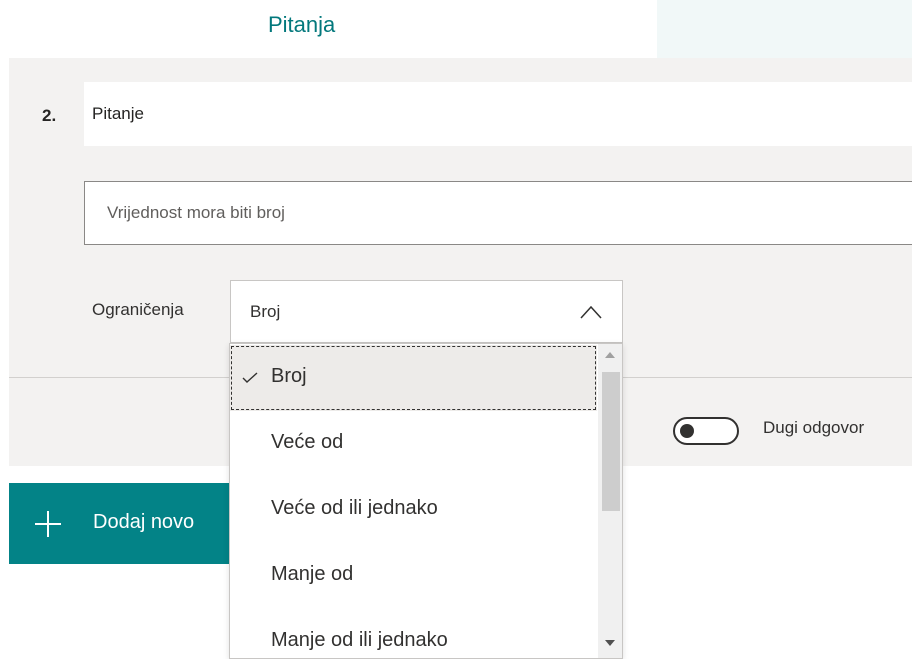 The height and width of the screenshot is (659, 912). What do you see at coordinates (48, 524) in the screenshot?
I see `plus-icon` at bounding box center [48, 524].